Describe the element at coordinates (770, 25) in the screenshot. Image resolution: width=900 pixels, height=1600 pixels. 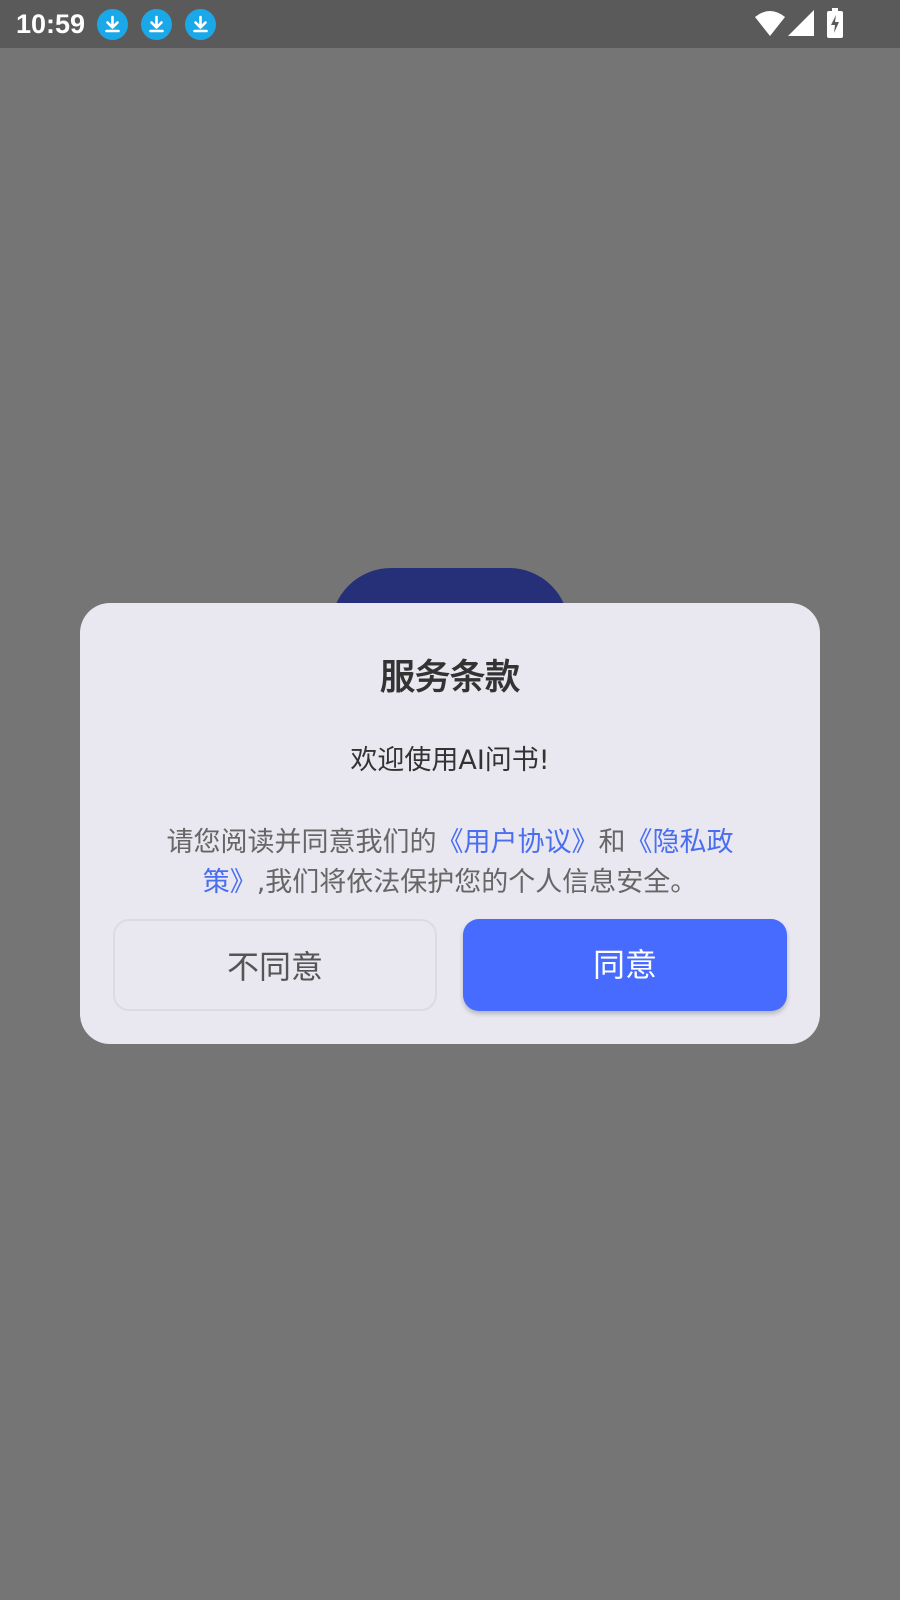
I see `wifi-icon` at that location.